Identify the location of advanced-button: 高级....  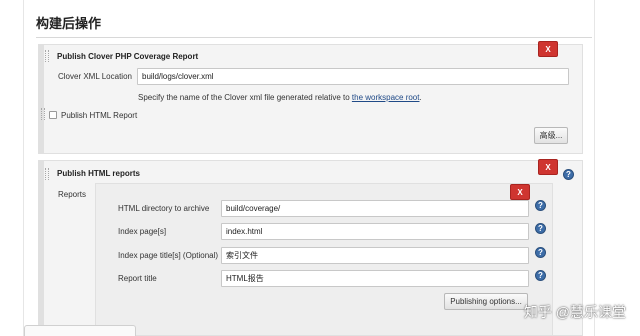
(551, 135).